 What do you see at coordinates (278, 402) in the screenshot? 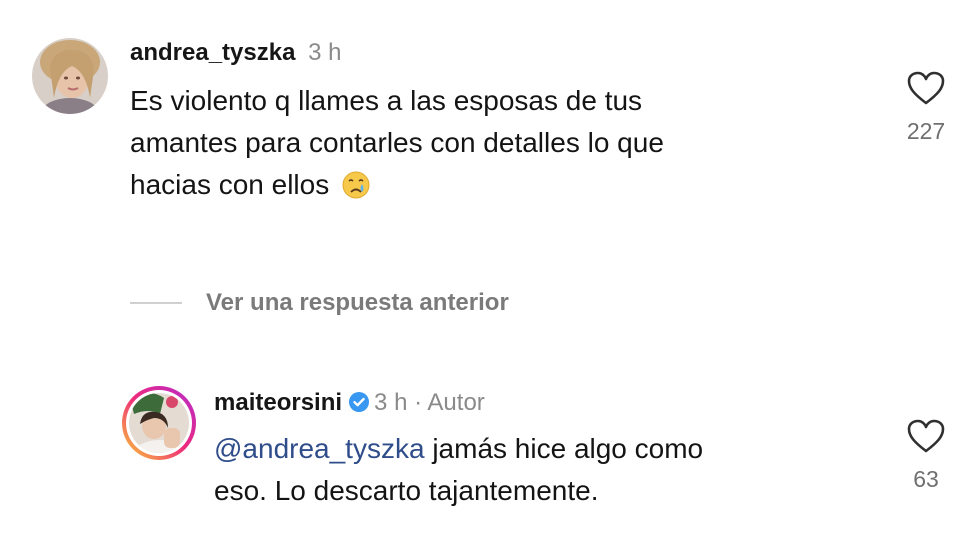
I see `username: maiteorsini` at bounding box center [278, 402].